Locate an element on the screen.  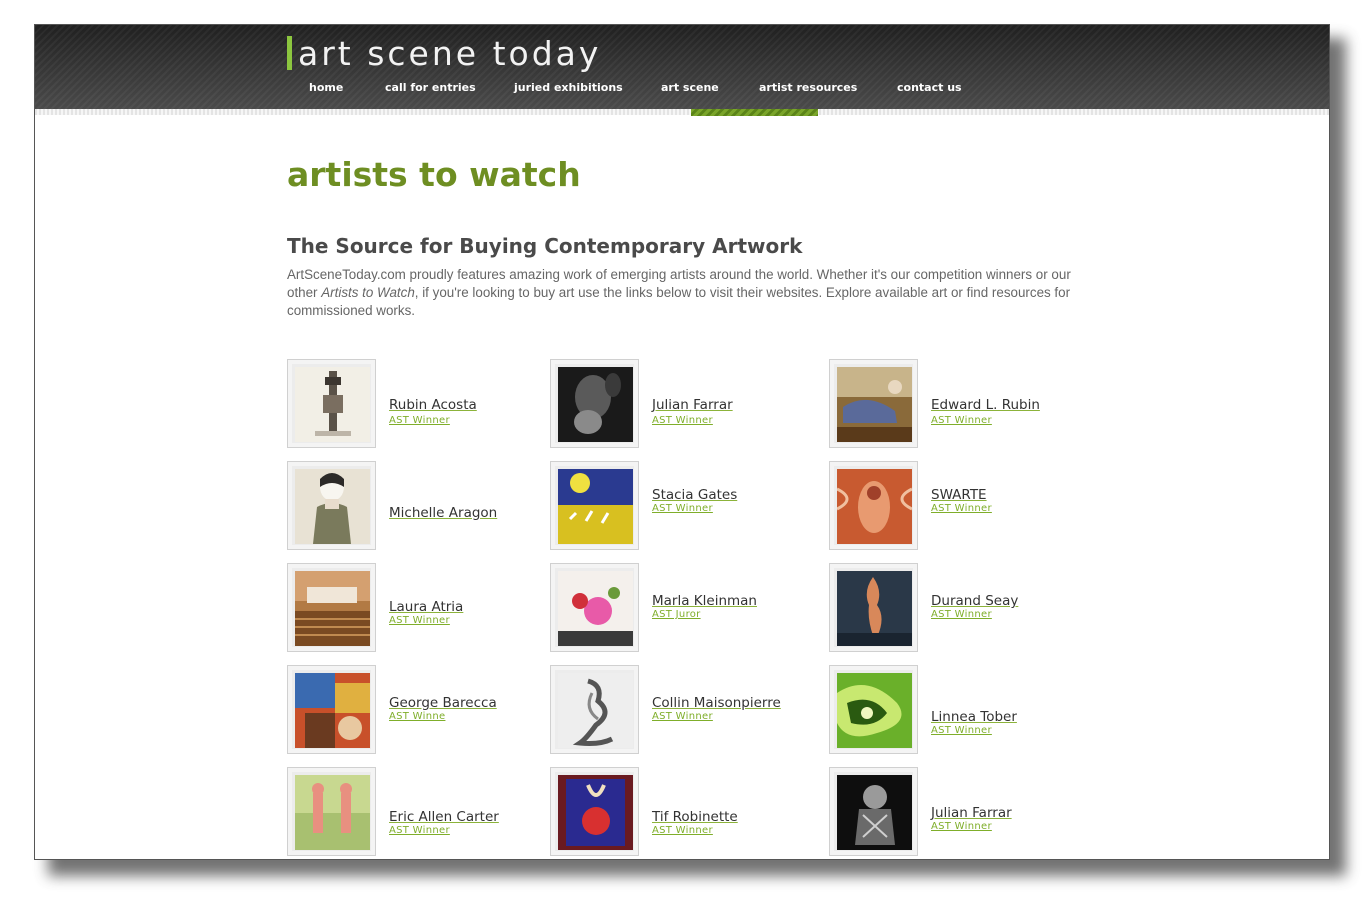
active-nav-indicator is located at coordinates (754, 112).